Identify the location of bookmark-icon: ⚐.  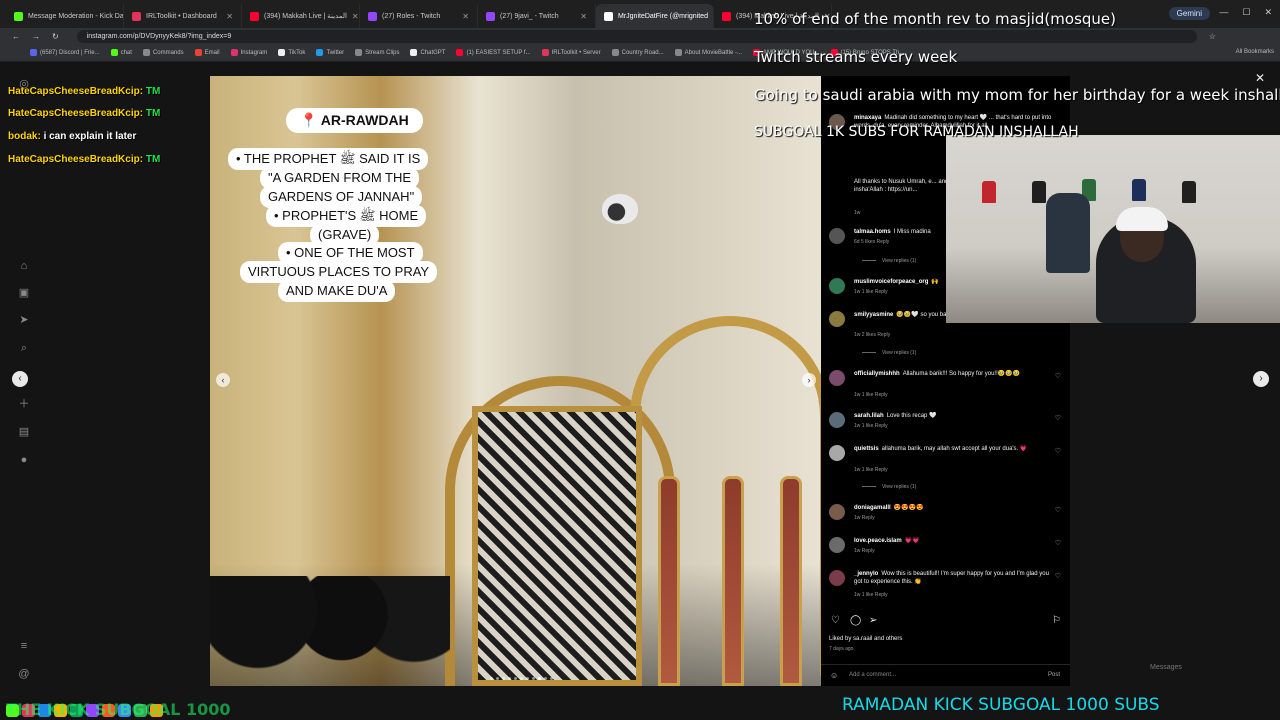
(1056, 620).